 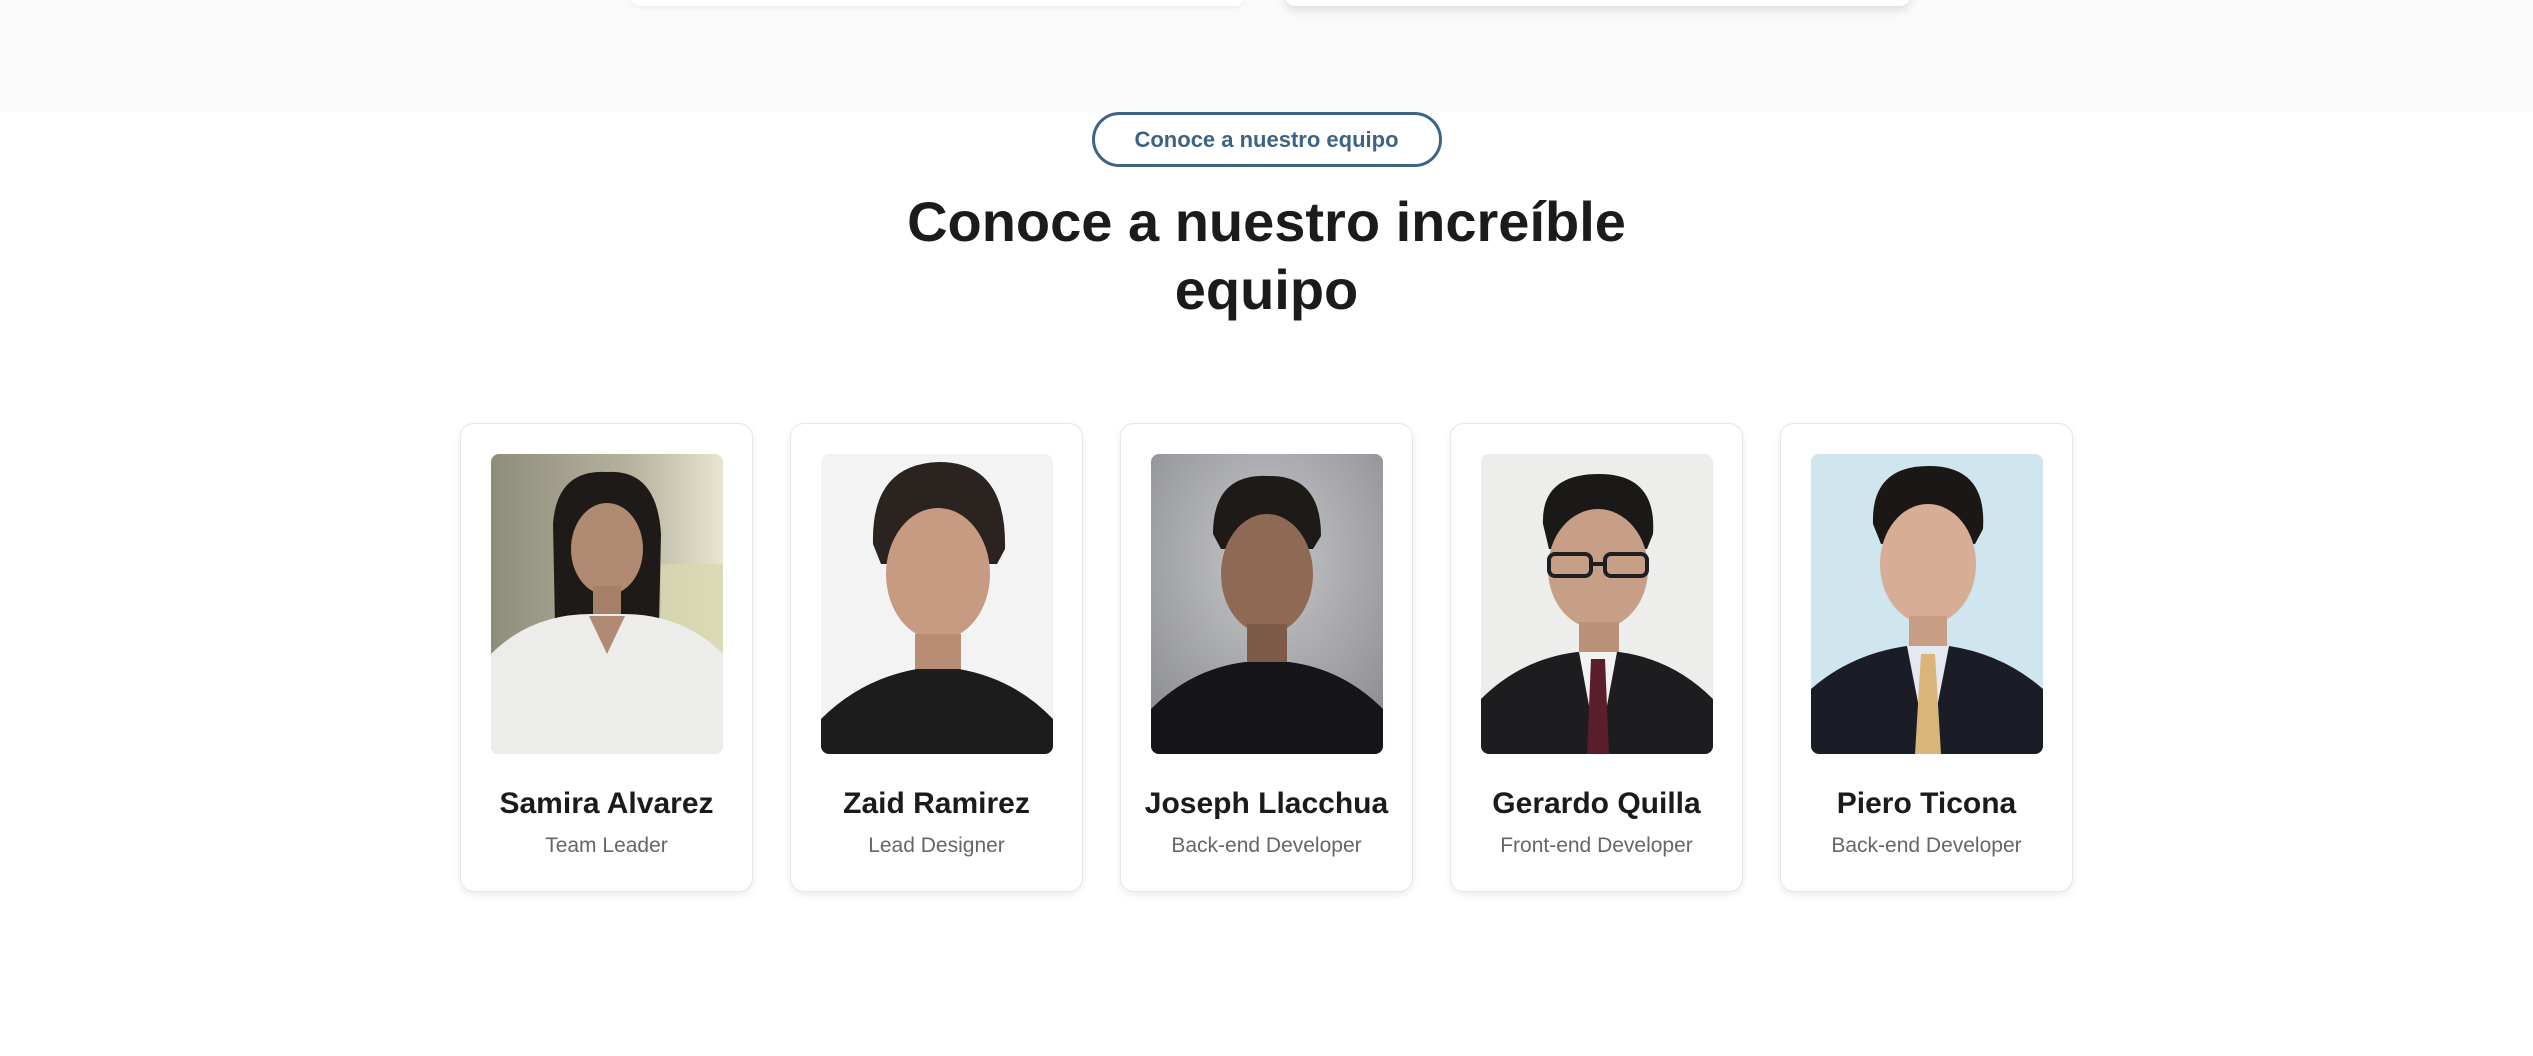 I want to click on section-title-line1: Conoce a nuestro increíble, so click(x=1266, y=221).